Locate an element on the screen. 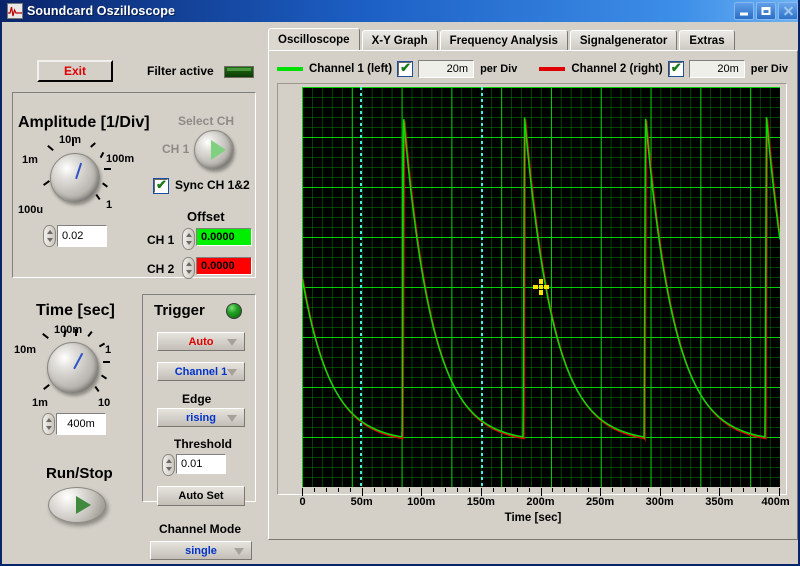 This screenshot has width=800, height=566. channel-2-label: Channel 2 (right) is located at coordinates (617, 69).